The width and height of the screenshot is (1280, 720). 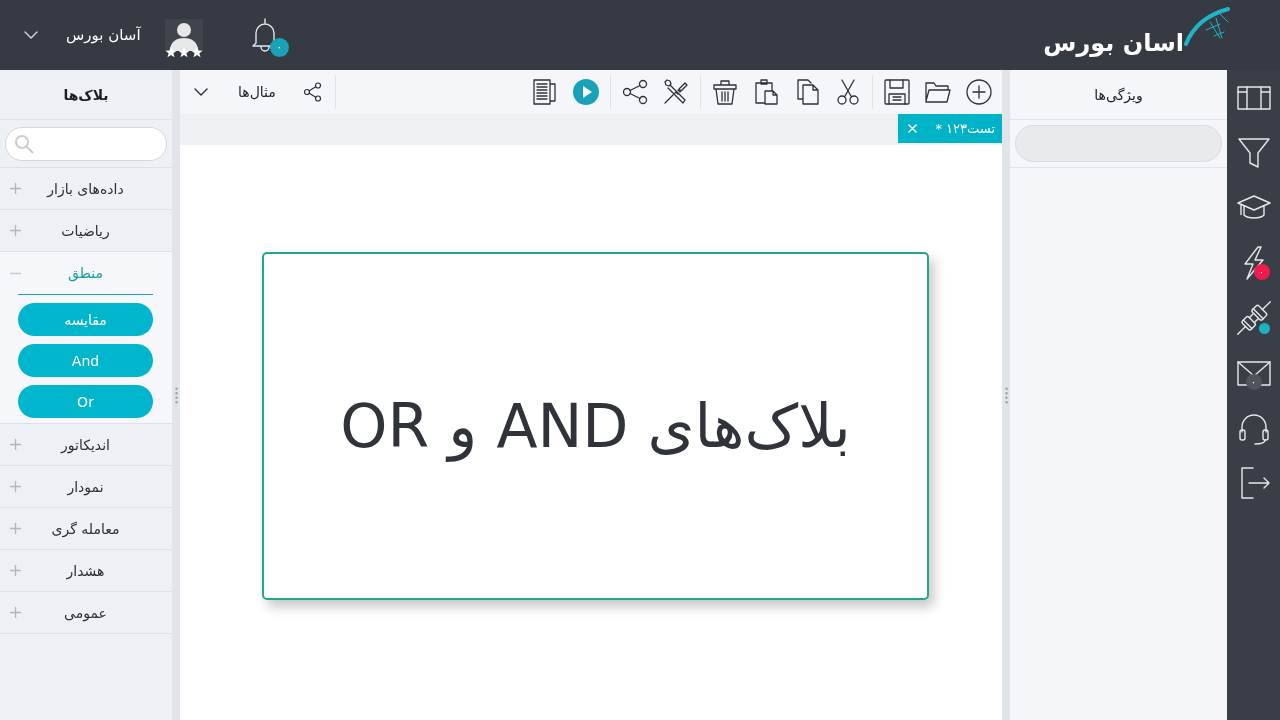 I want to click on category-item: معامله گری, so click(x=86, y=529).